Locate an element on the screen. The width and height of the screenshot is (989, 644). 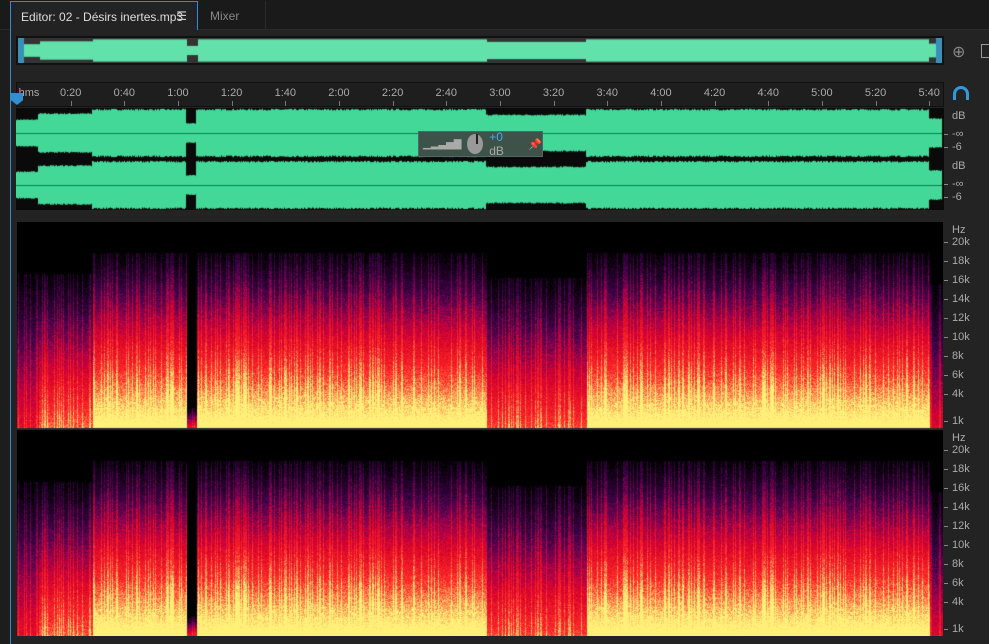
gain-hud: ▁▂▃▅▇ +0 dB 📌 is located at coordinates (480, 144).